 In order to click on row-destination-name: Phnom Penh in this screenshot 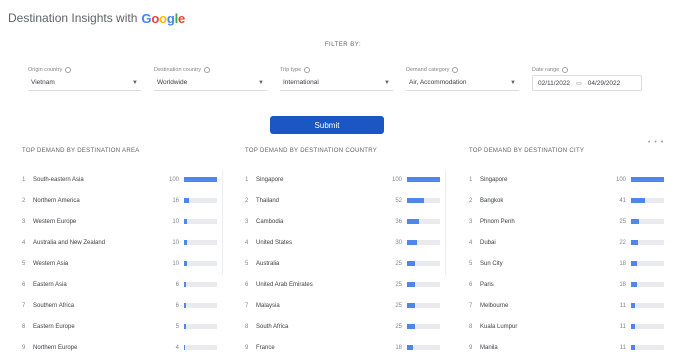, I will do `click(497, 221)`.